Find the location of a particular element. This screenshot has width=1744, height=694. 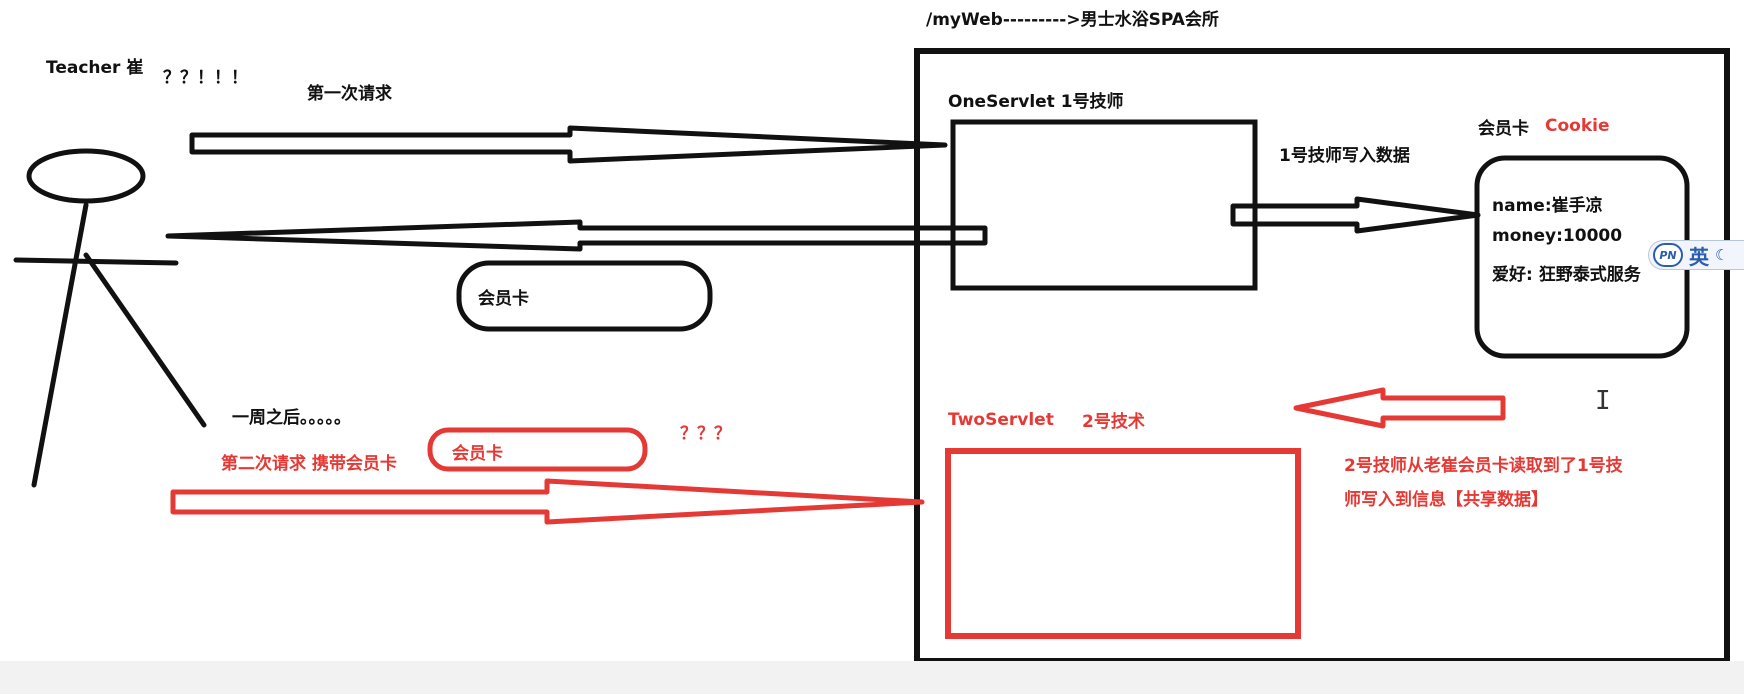

tech2-label: 2号技术 is located at coordinates (1113, 422).